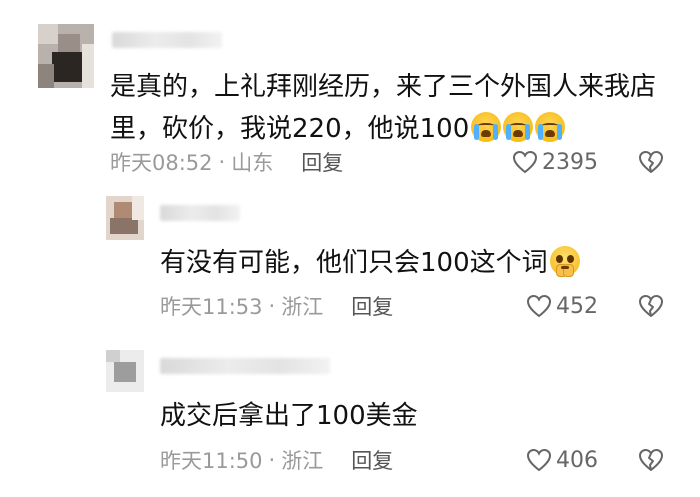  What do you see at coordinates (354, 263) in the screenshot?
I see `comment-text-line: 有没有可能，他们只会100这个词` at bounding box center [354, 263].